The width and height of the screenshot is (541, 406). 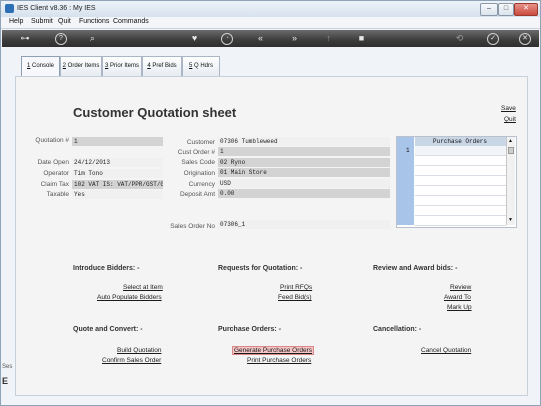 I want to click on cust-order-field: 1, so click(x=304, y=151).